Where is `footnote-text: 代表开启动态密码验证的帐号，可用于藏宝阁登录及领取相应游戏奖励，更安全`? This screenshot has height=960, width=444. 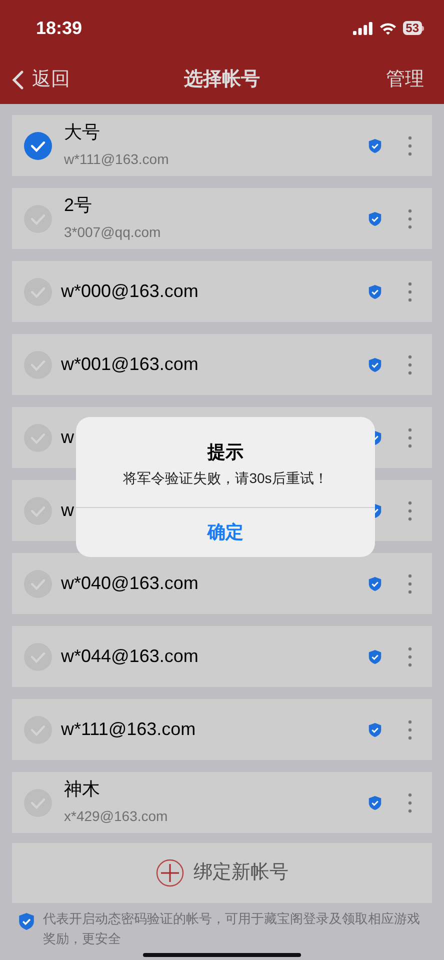 footnote-text: 代表开启动态密码验证的帐号，可用于藏宝阁登录及领取相应游戏奖励，更安全 is located at coordinates (232, 929).